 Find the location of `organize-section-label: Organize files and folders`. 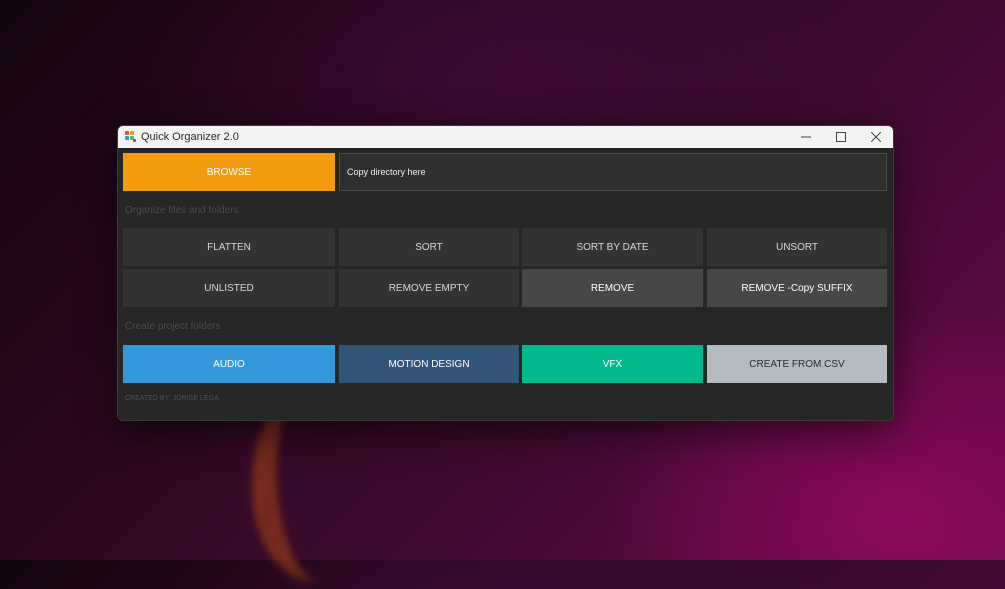

organize-section-label: Organize files and folders is located at coordinates (182, 210).